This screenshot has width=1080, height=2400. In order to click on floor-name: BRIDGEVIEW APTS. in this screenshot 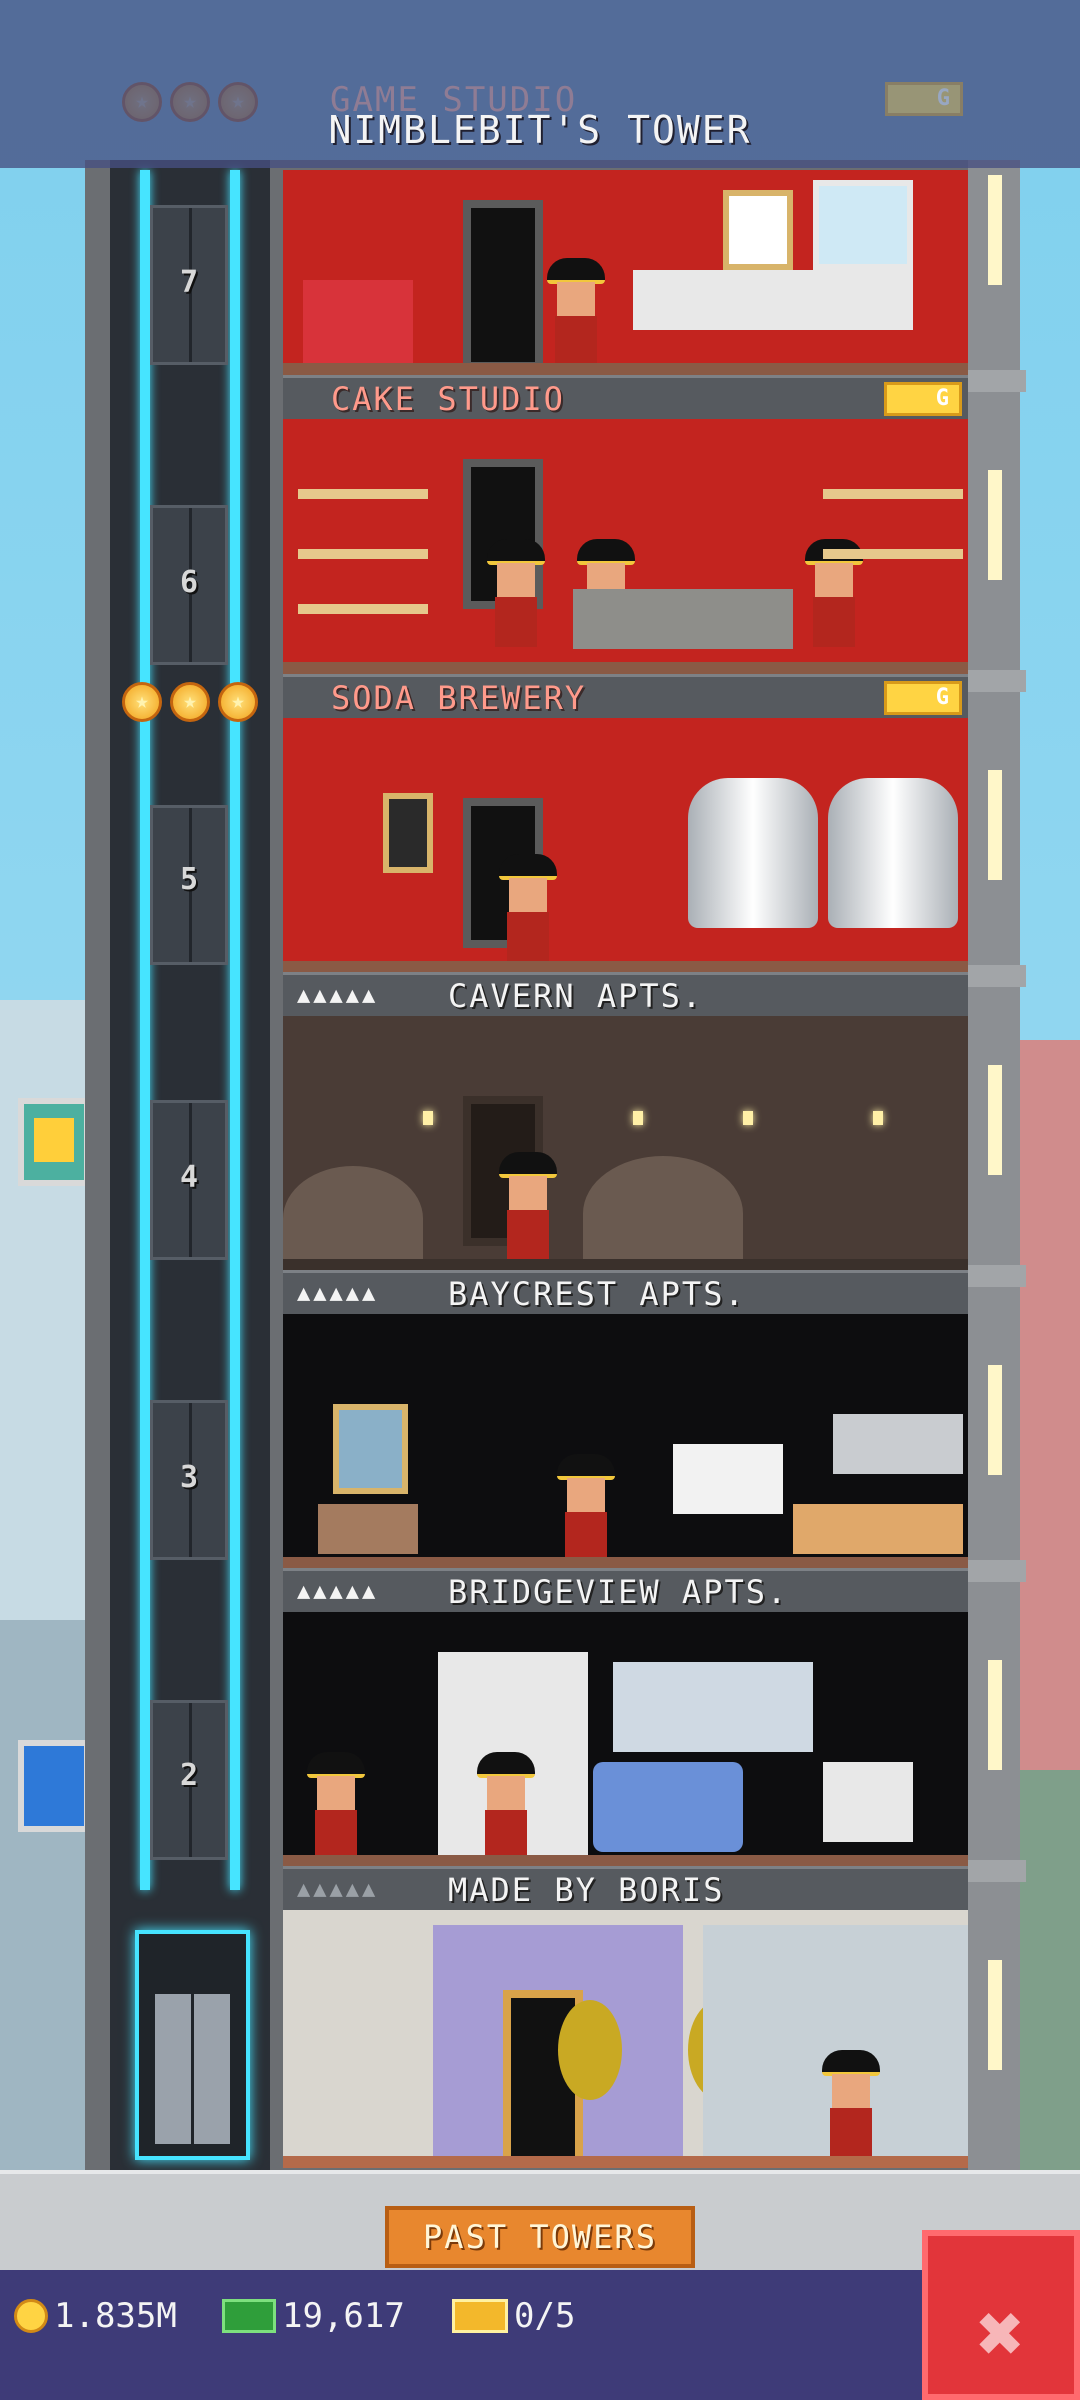, I will do `click(618, 1592)`.